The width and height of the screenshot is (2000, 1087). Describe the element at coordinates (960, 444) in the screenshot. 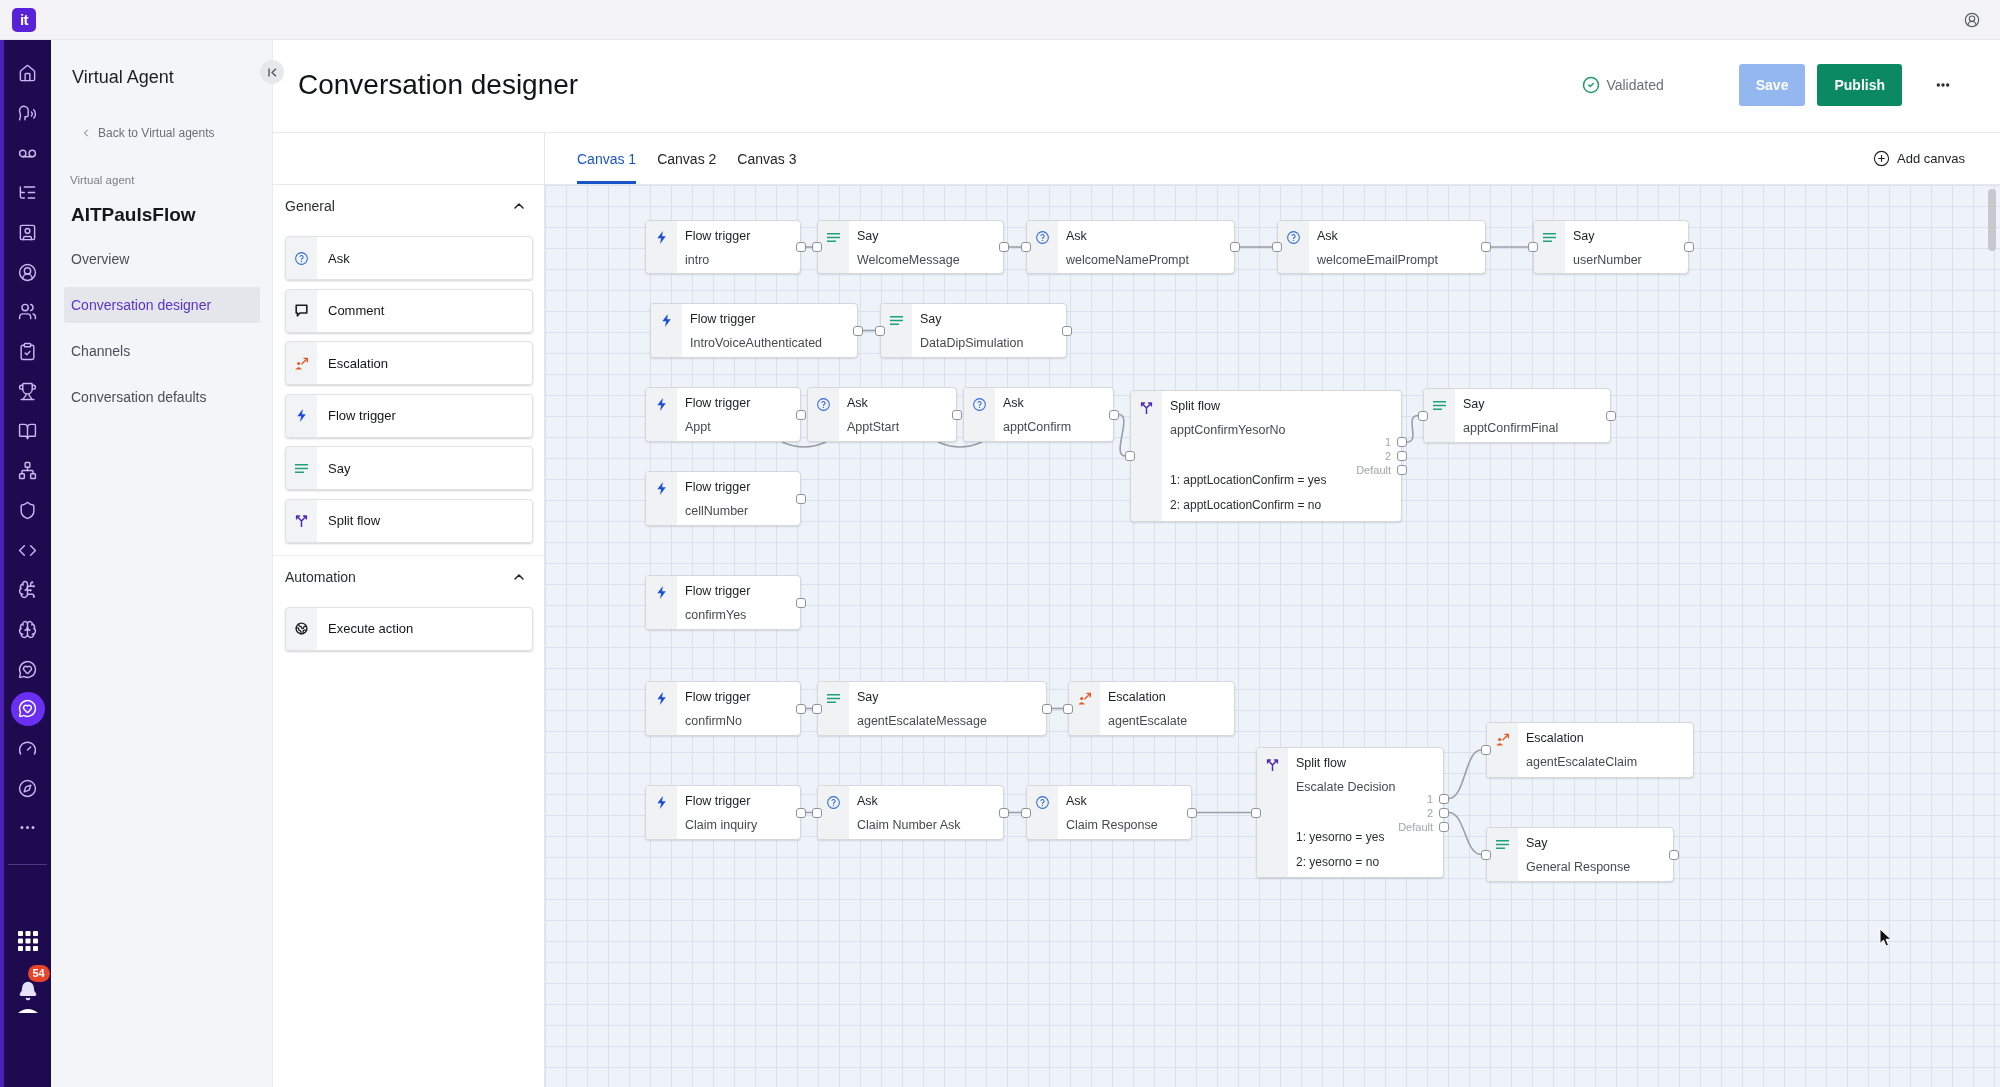

I see `connector-line` at that location.